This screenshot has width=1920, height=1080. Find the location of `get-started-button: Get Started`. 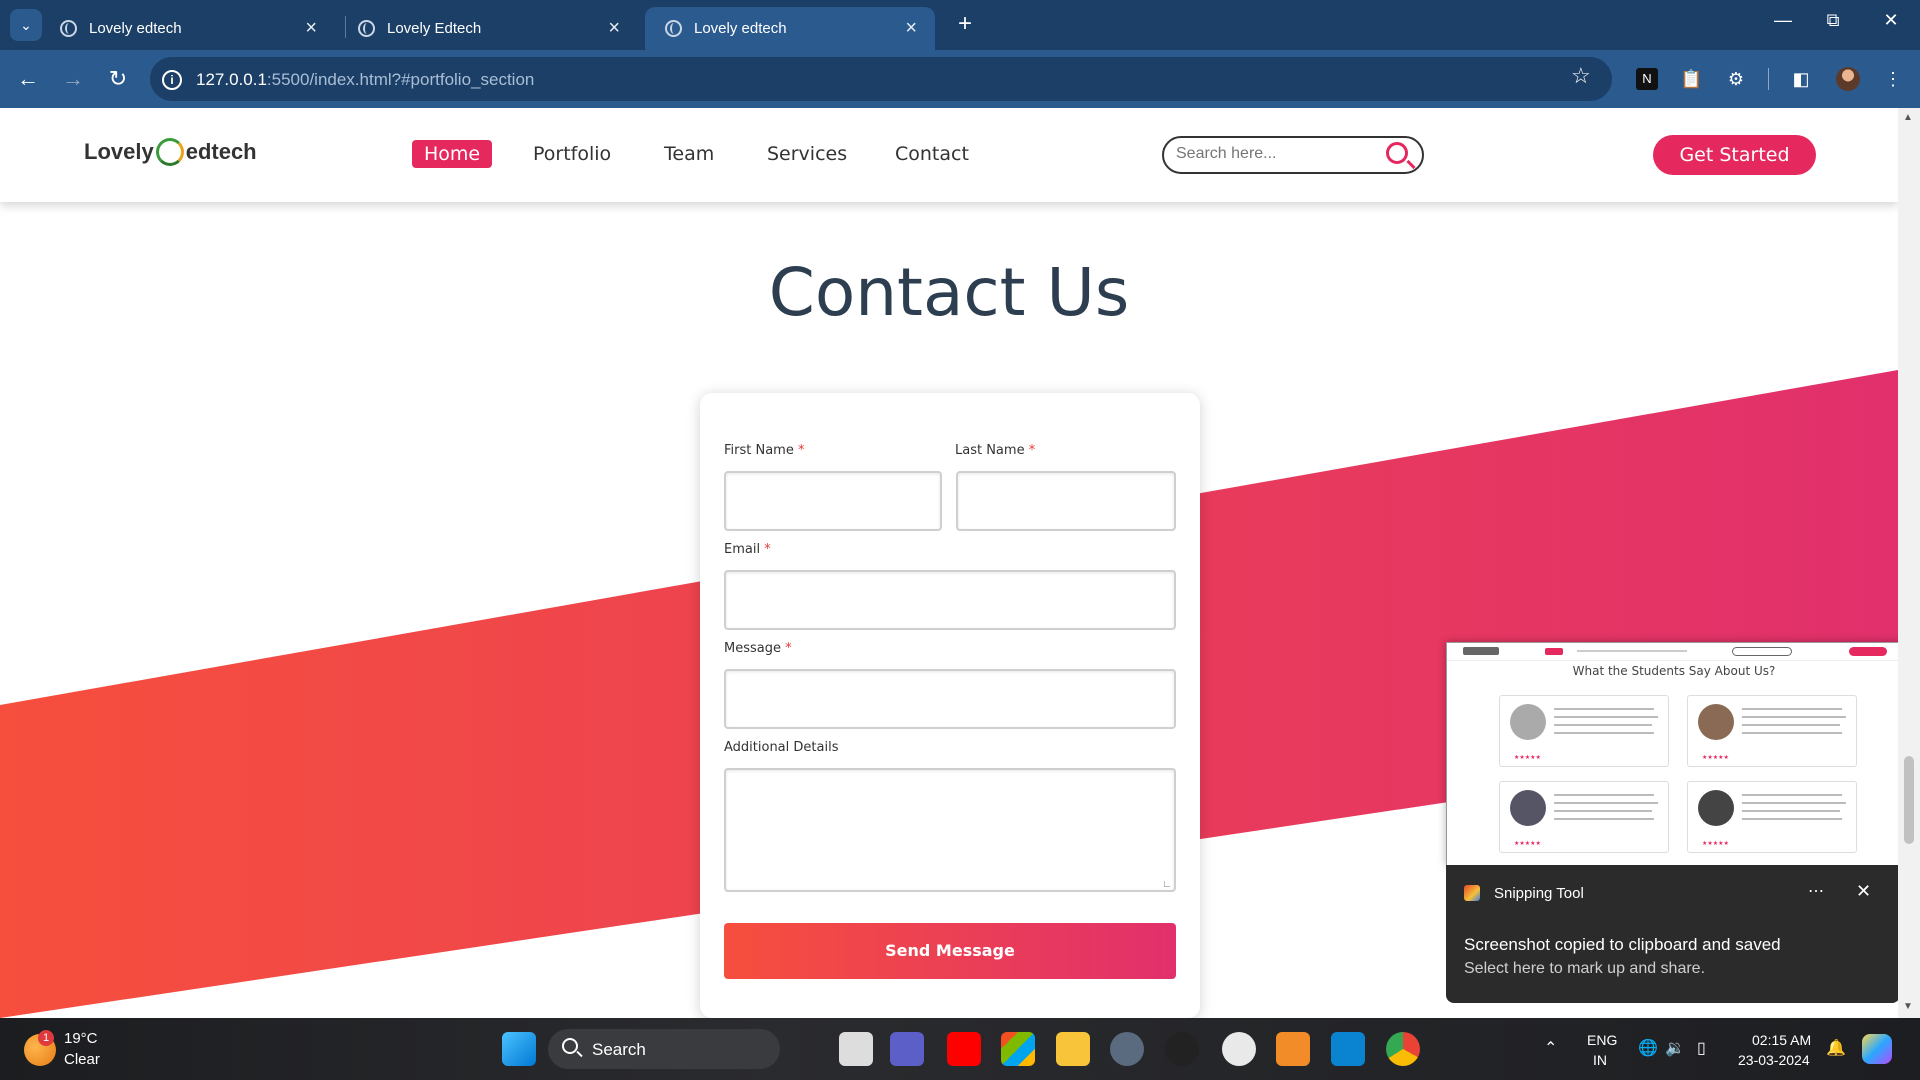

get-started-button: Get Started is located at coordinates (1734, 155).